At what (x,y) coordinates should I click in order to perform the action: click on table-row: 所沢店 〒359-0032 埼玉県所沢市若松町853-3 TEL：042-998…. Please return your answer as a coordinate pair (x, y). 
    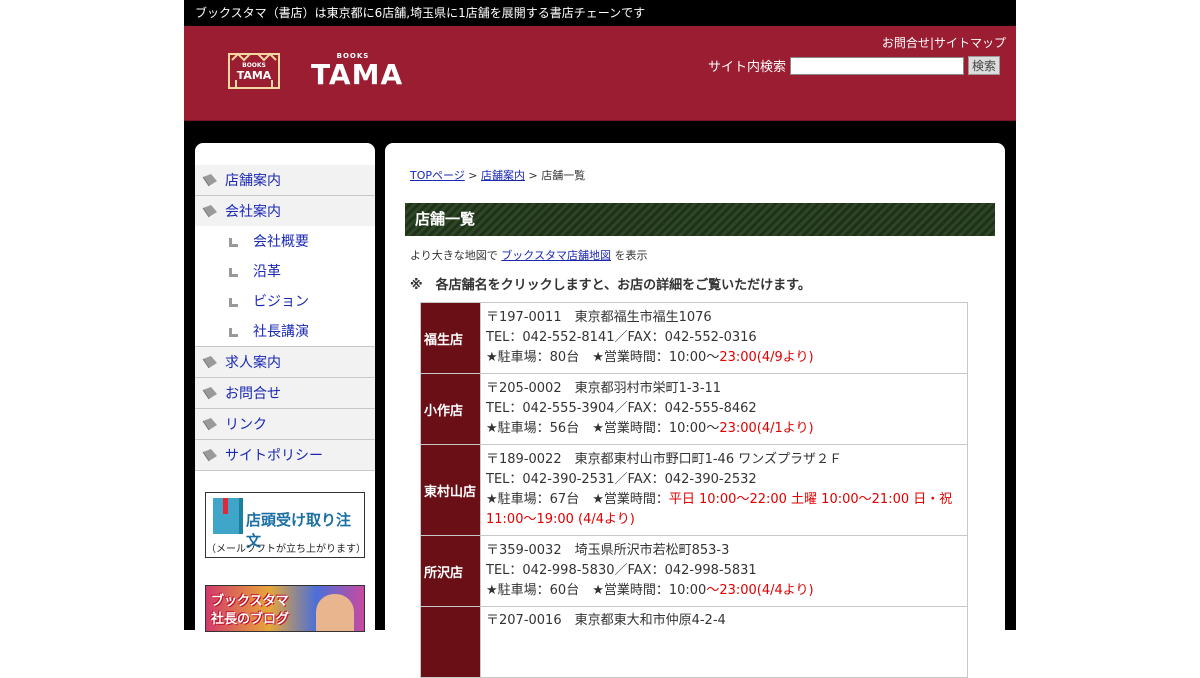
    Looking at the image, I should click on (694, 571).